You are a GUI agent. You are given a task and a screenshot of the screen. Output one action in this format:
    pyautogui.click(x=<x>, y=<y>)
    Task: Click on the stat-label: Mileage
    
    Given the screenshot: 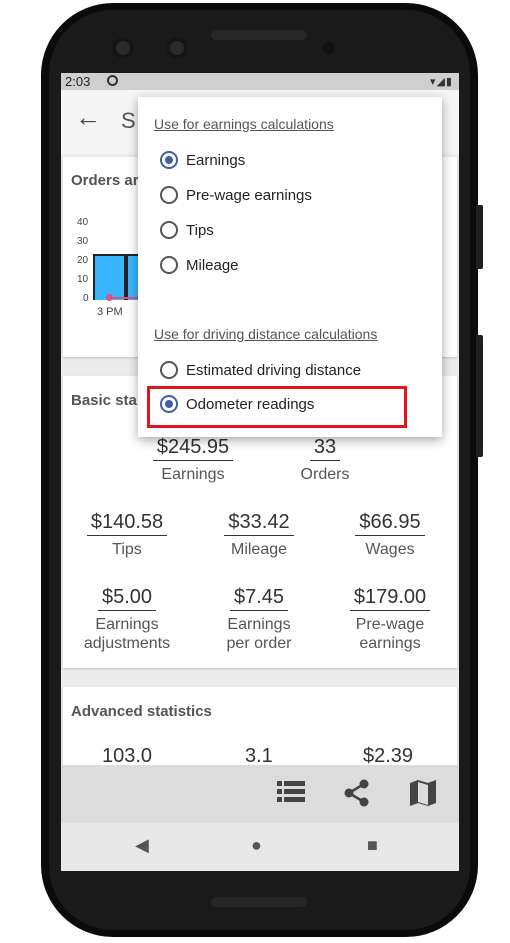 What is the action you would take?
    pyautogui.click(x=259, y=549)
    